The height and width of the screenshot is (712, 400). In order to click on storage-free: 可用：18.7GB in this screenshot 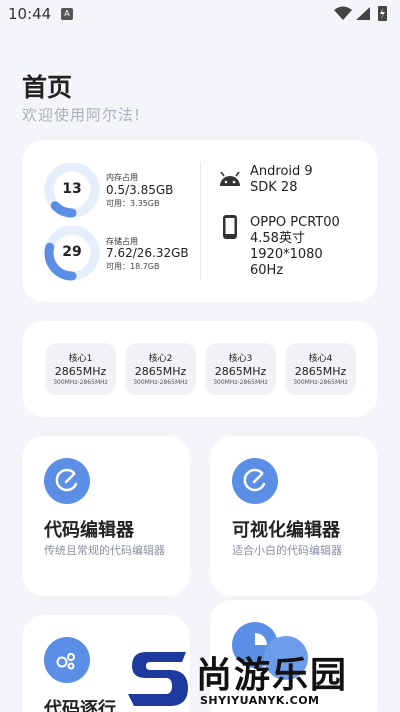, I will do `click(133, 266)`.